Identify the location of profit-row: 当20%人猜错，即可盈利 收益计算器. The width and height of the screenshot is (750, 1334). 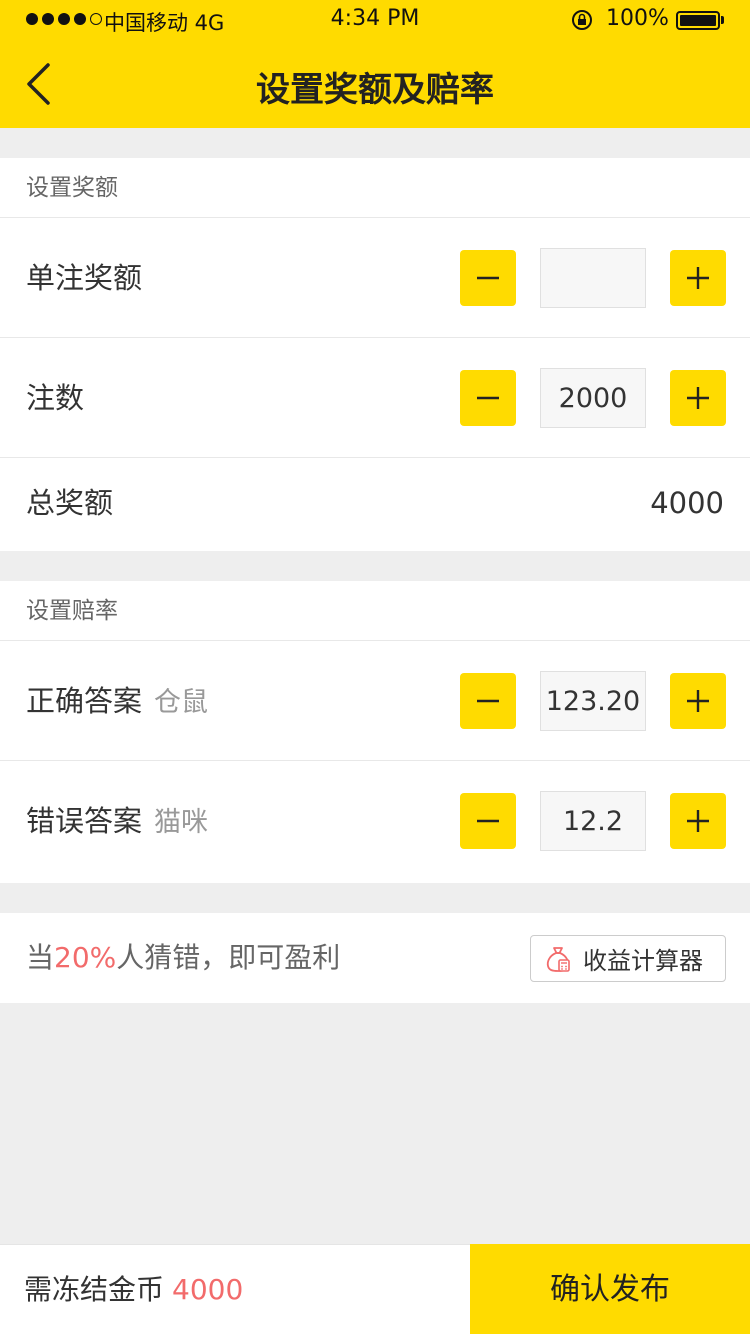
(375, 958).